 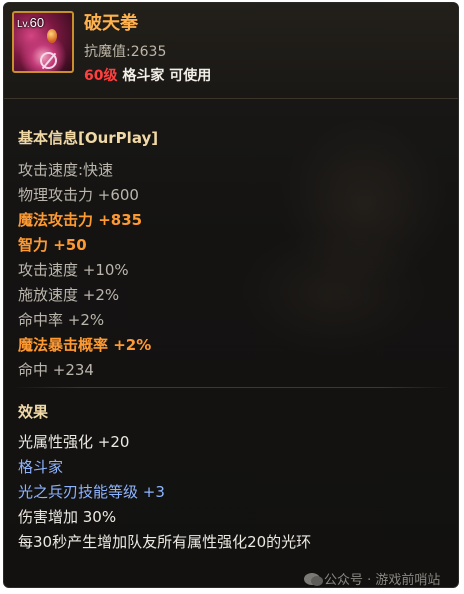 What do you see at coordinates (101, 76) in the screenshot?
I see `required-level: 60级` at bounding box center [101, 76].